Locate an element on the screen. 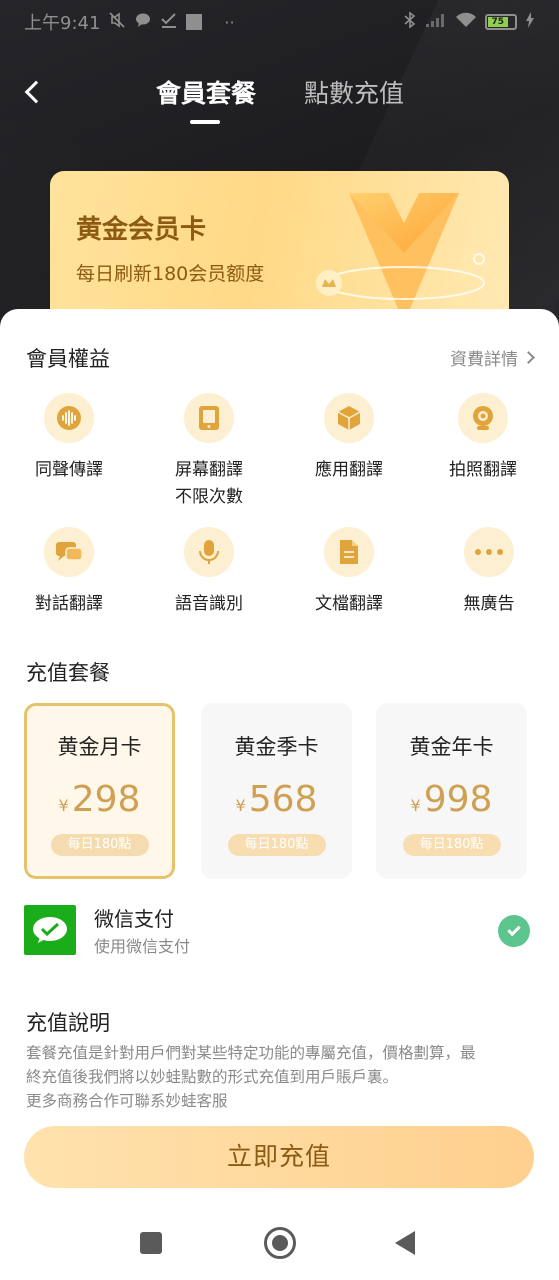 This screenshot has height=1280, width=559. chevron-left-icon is located at coordinates (36, 92).